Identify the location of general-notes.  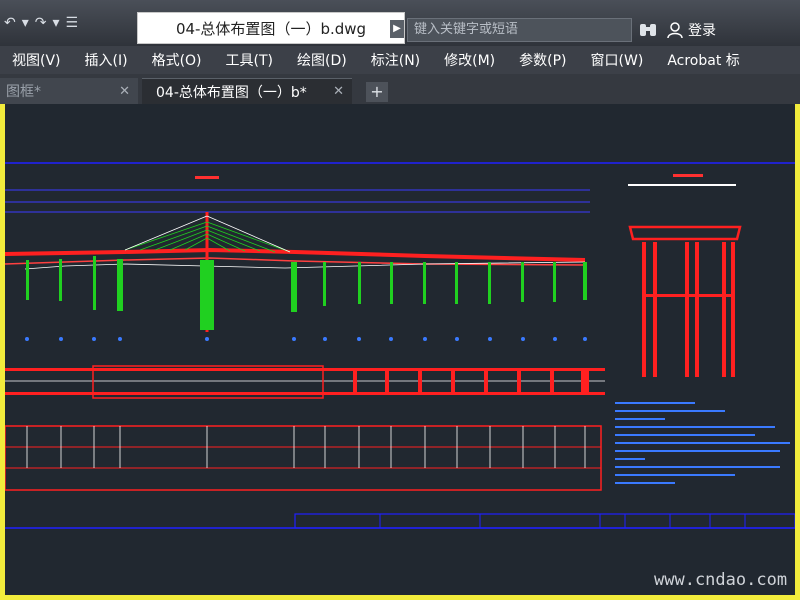
(702, 443).